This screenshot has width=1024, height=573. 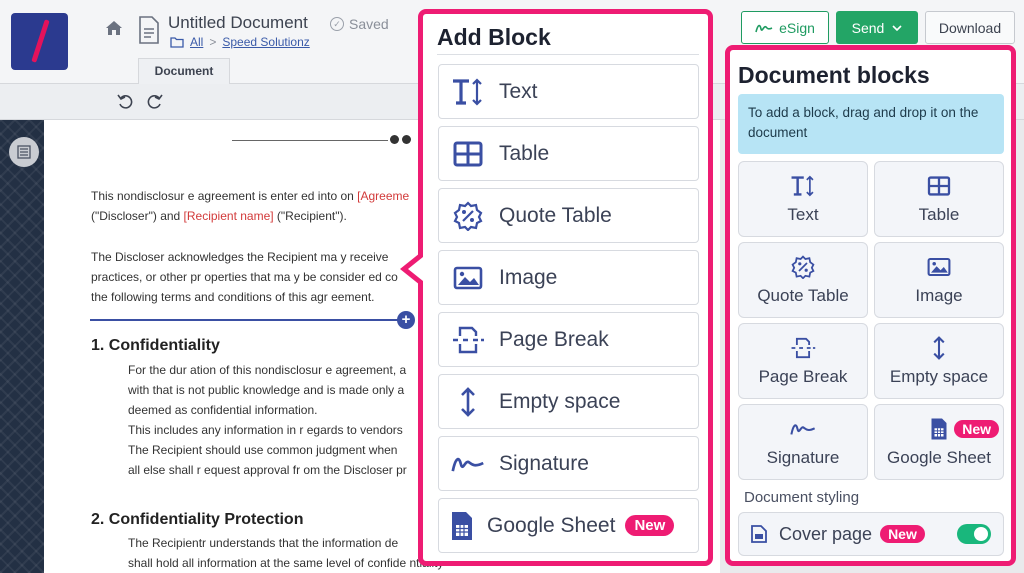 I want to click on add-block-text: Text, so click(x=568, y=91).